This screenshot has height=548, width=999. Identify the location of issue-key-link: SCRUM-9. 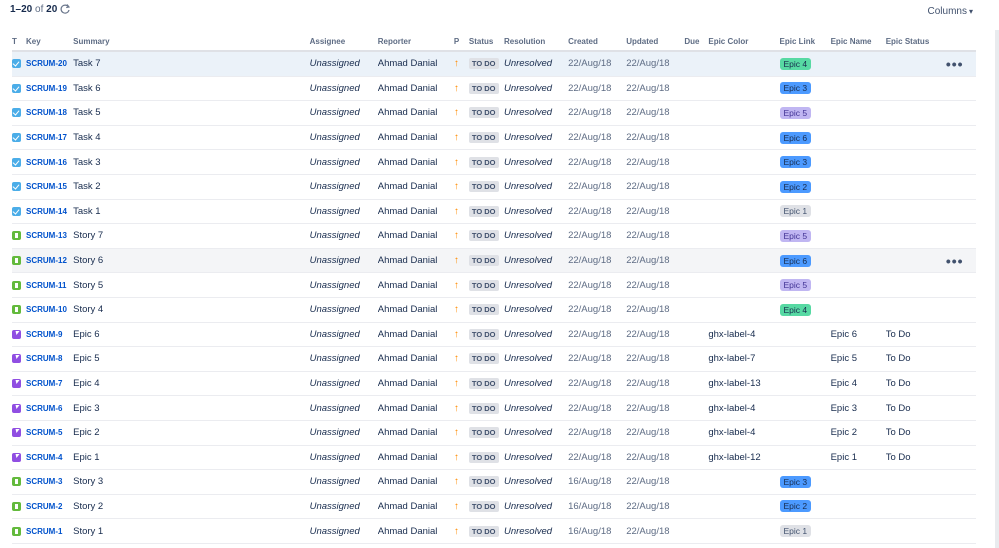
(44, 334).